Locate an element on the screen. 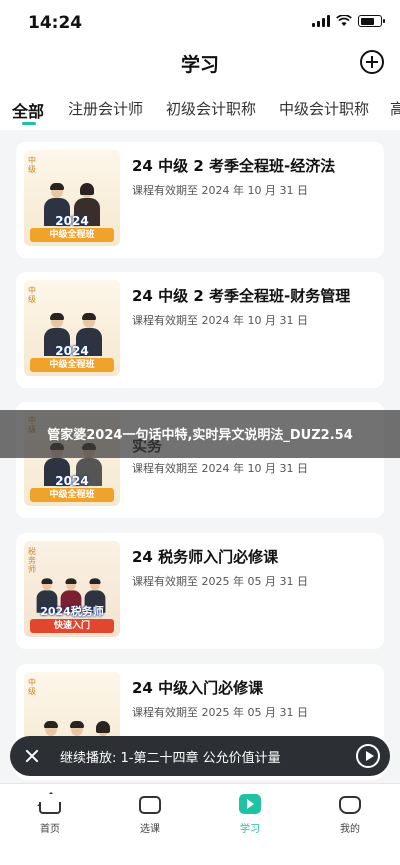 This screenshot has height=865, width=400. status-icons is located at coordinates (348, 21).